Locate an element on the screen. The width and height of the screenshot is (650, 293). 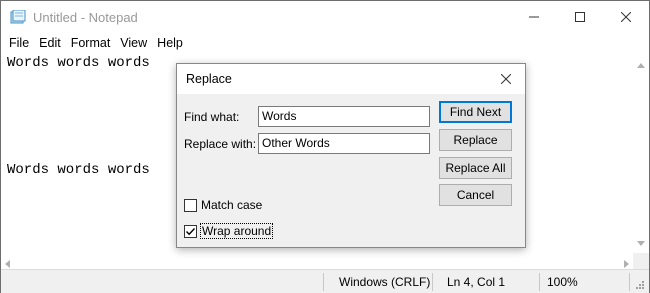
notepad-icon is located at coordinates (18, 16).